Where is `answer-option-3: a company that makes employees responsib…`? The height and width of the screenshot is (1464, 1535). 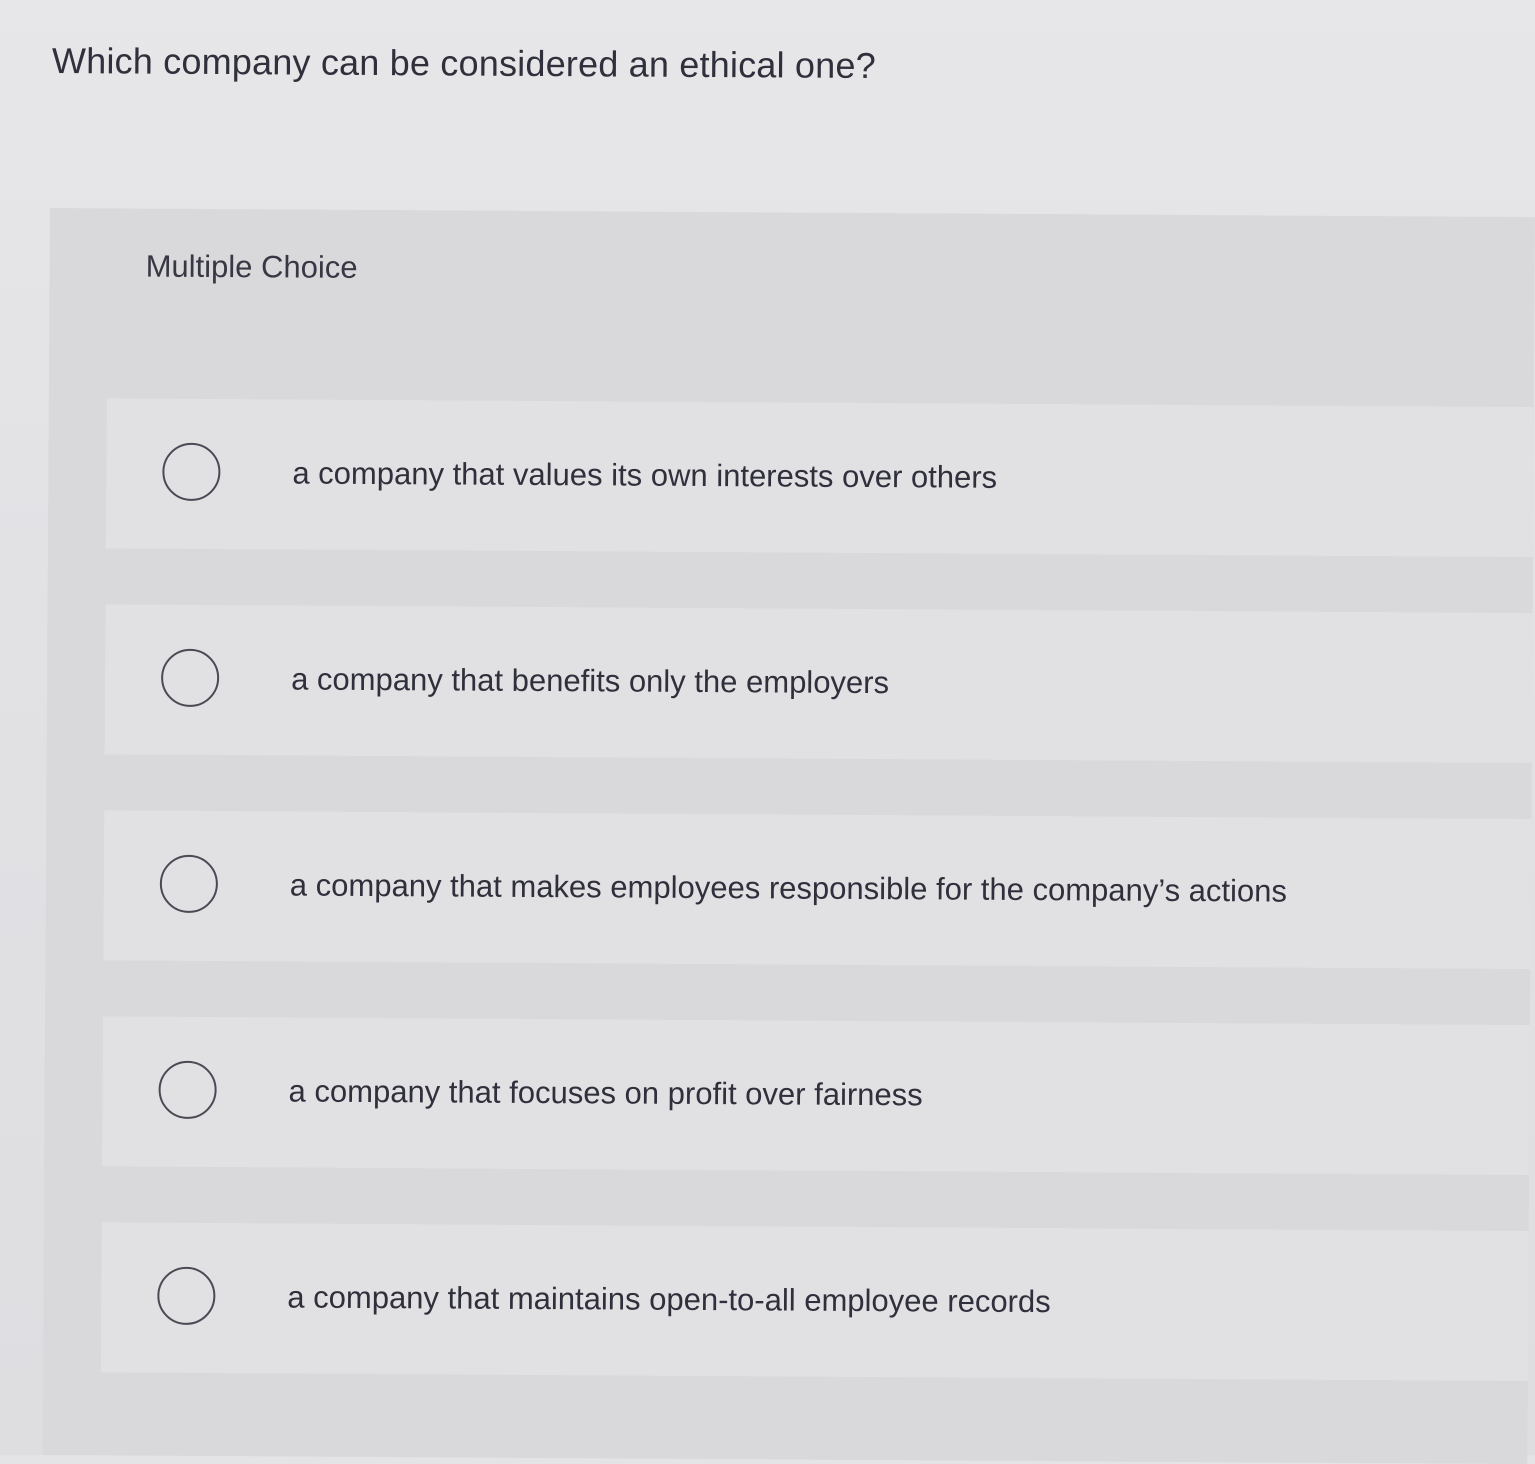
answer-option-3: a company that makes employees responsib… is located at coordinates (817, 890).